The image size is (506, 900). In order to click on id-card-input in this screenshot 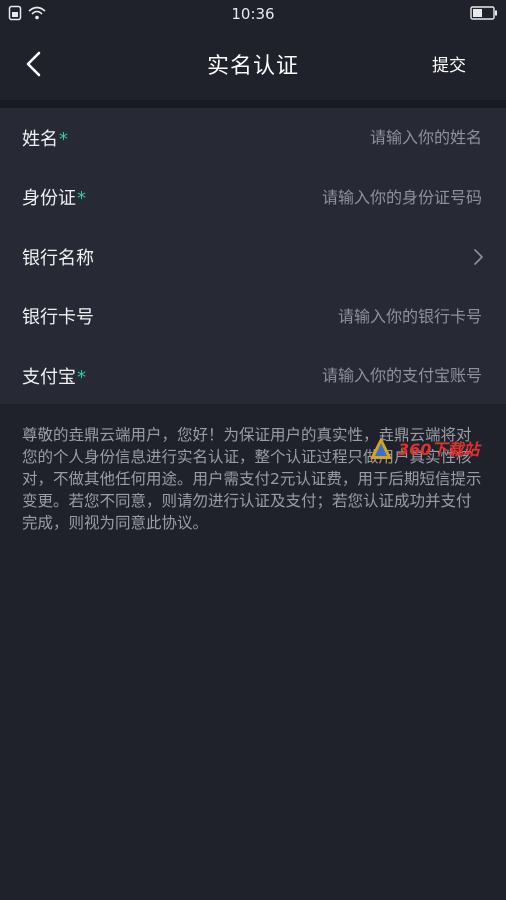, I will do `click(352, 197)`.